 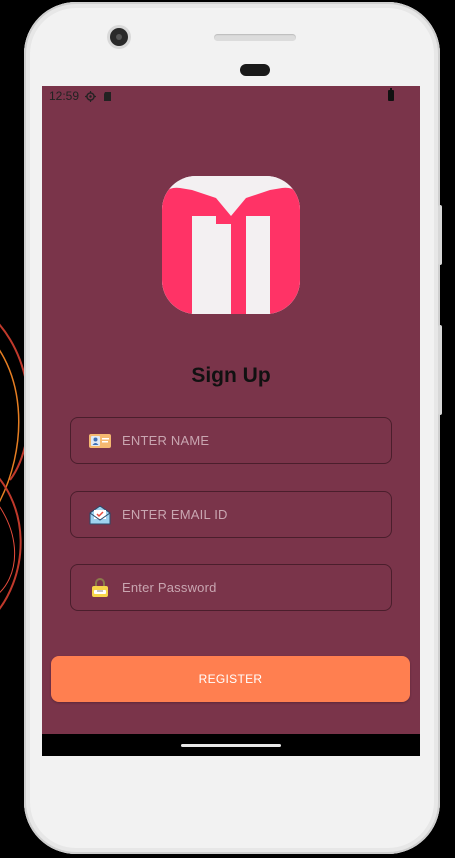 I want to click on envelope-icon, so click(x=100, y=515).